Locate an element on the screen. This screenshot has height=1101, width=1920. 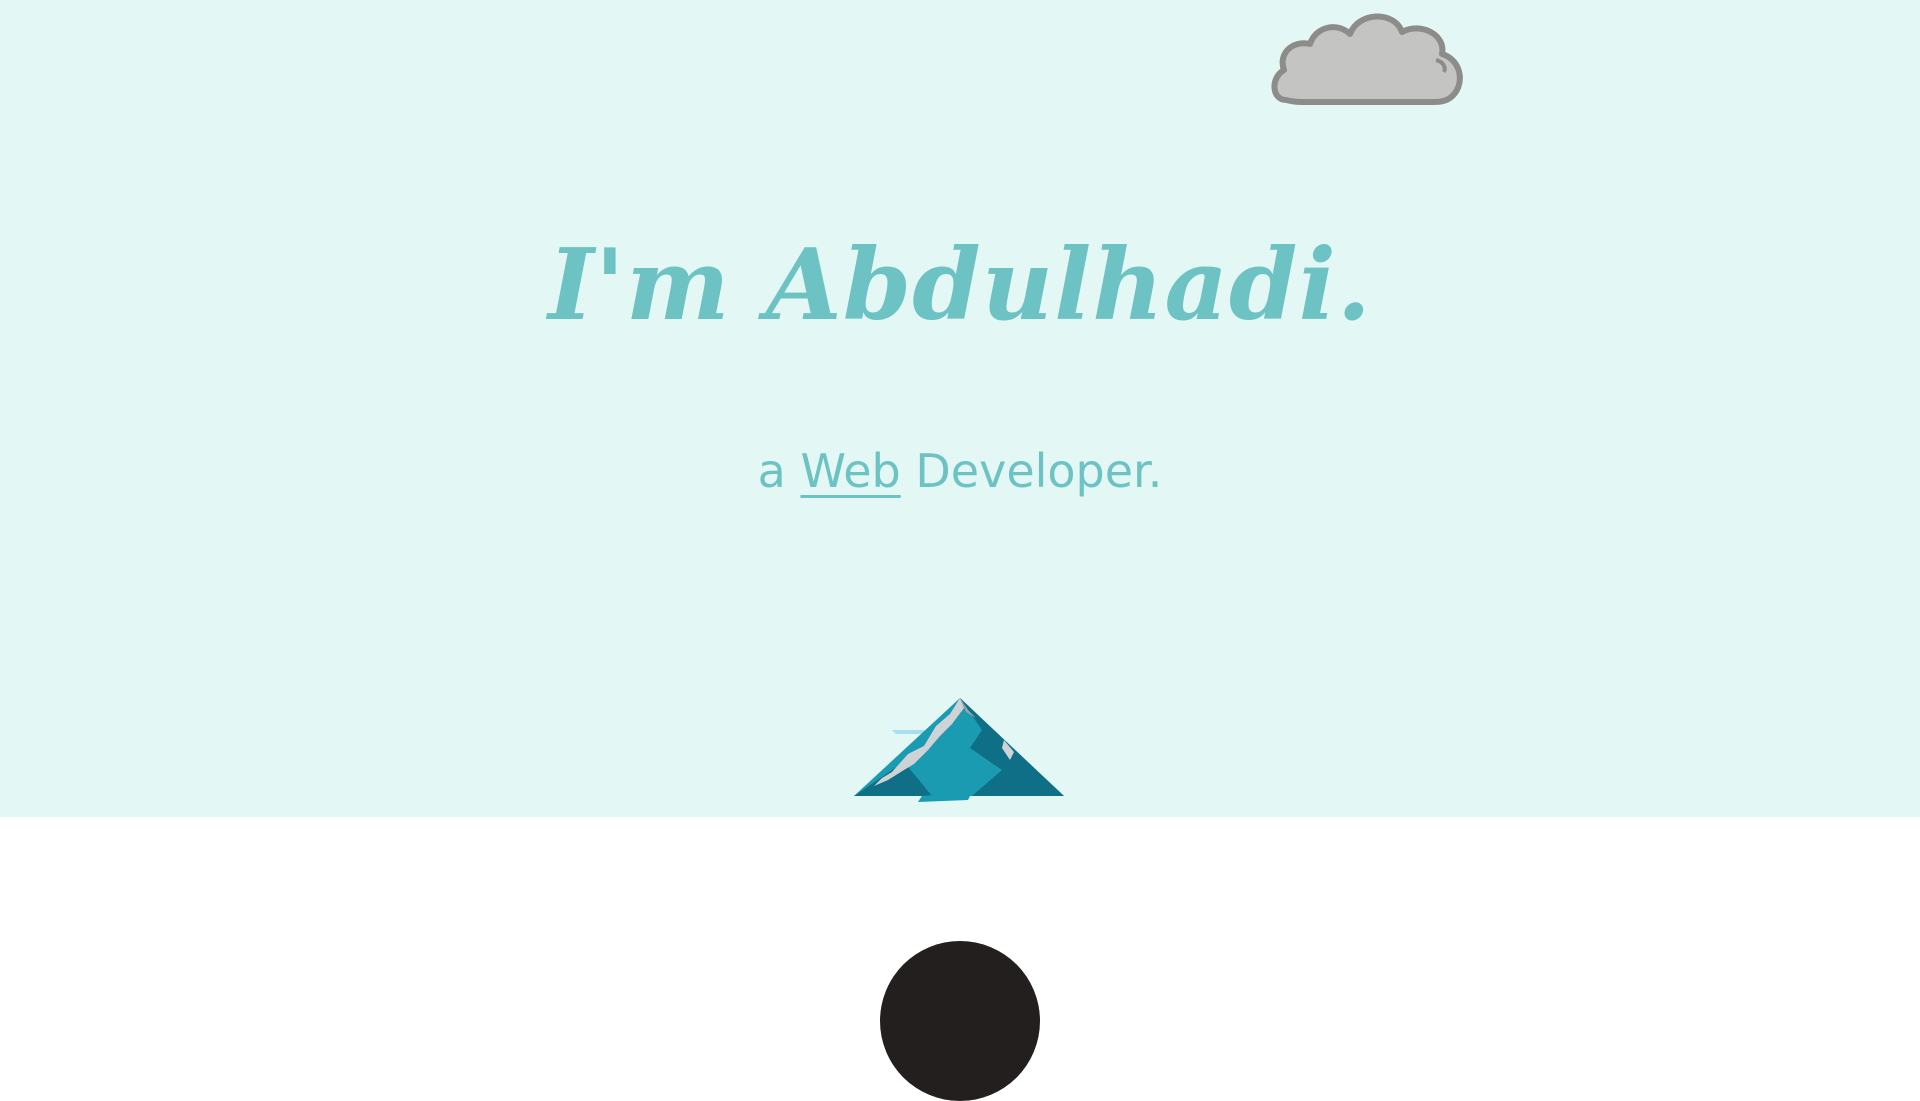
subtitle-prefix: a is located at coordinates (771, 471).